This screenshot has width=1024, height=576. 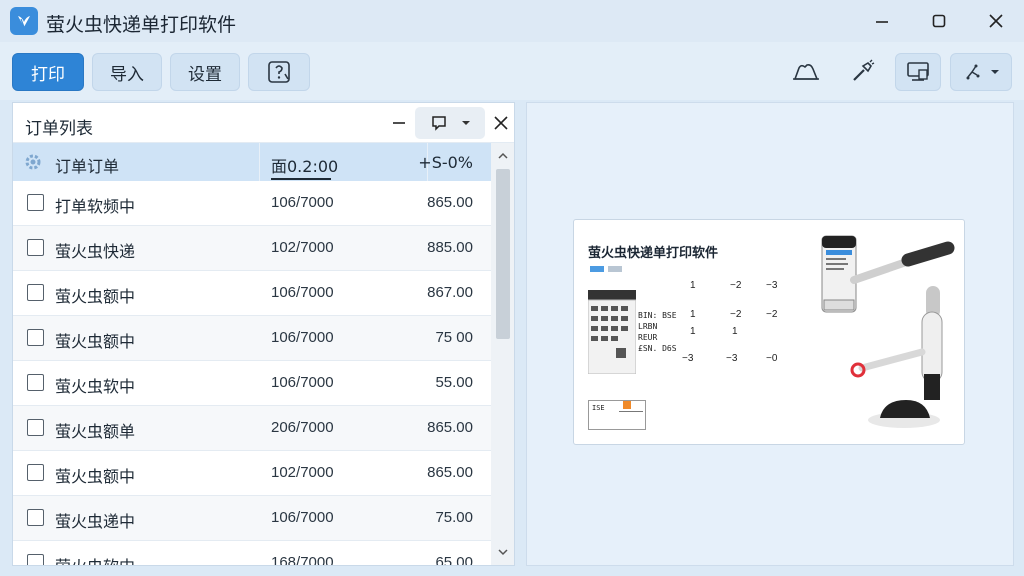 What do you see at coordinates (512, 21) in the screenshot?
I see `title-bar: 萤火虫快递单打印软件` at bounding box center [512, 21].